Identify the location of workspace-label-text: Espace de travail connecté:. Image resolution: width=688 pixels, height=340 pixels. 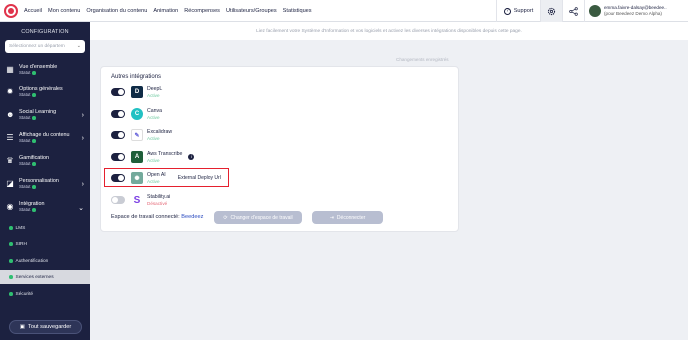
(145, 217).